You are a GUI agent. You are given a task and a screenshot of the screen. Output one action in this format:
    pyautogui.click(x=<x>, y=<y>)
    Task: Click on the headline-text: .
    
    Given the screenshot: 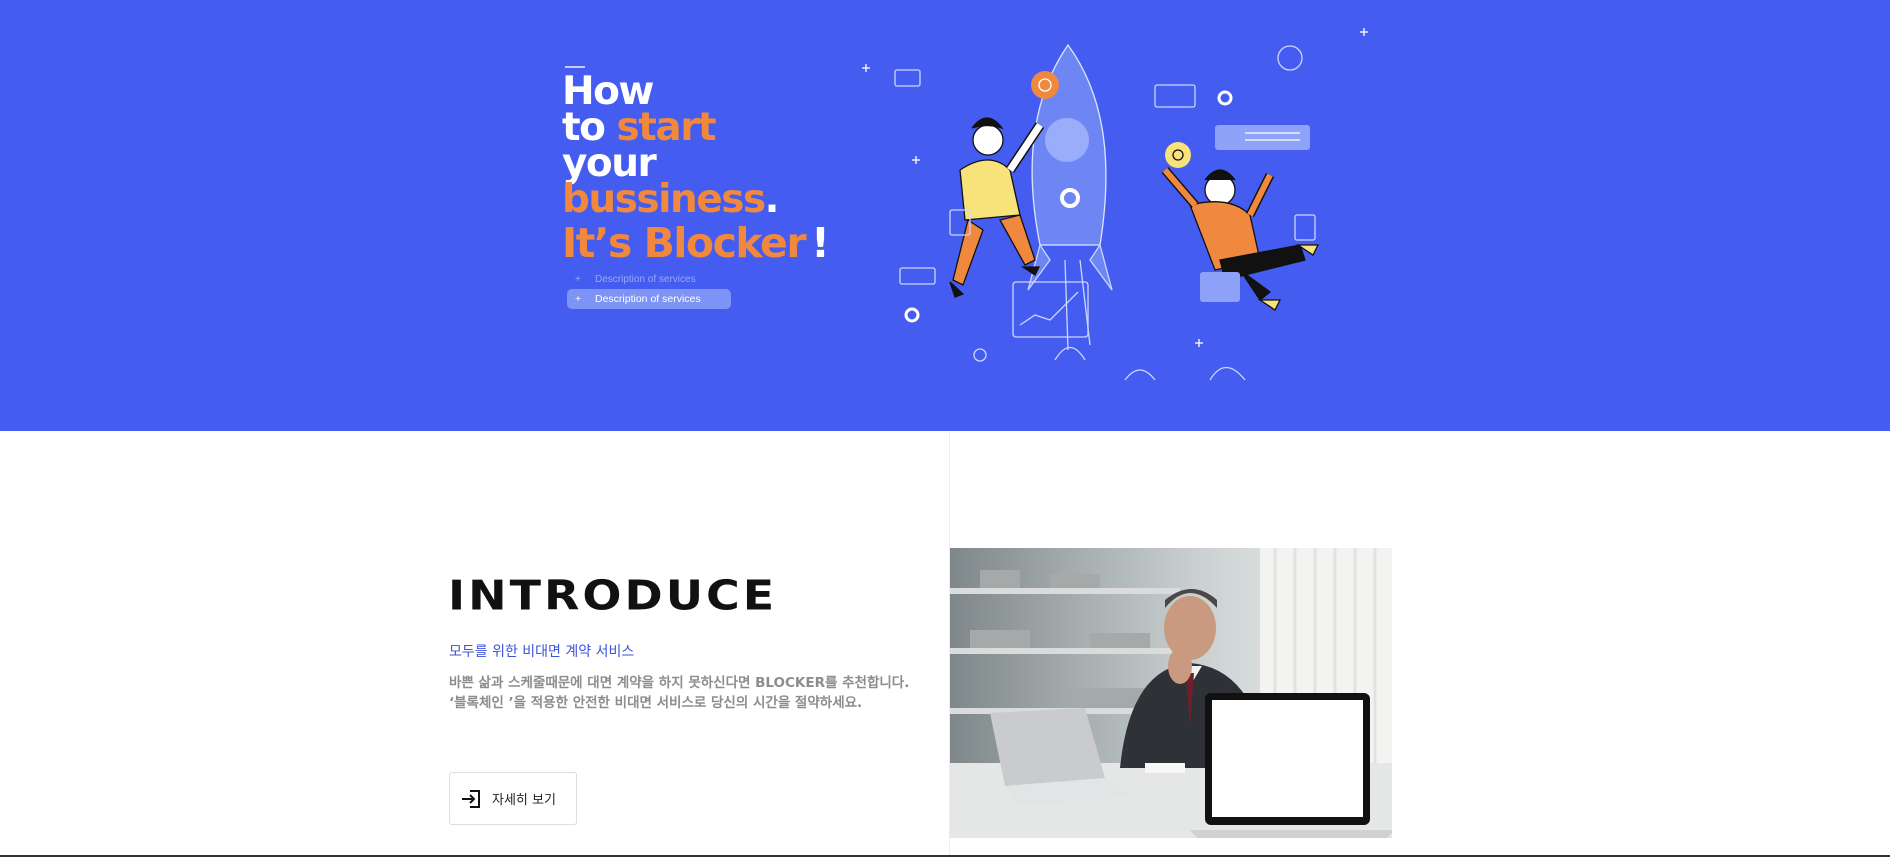 What is the action you would take?
    pyautogui.click(x=772, y=199)
    